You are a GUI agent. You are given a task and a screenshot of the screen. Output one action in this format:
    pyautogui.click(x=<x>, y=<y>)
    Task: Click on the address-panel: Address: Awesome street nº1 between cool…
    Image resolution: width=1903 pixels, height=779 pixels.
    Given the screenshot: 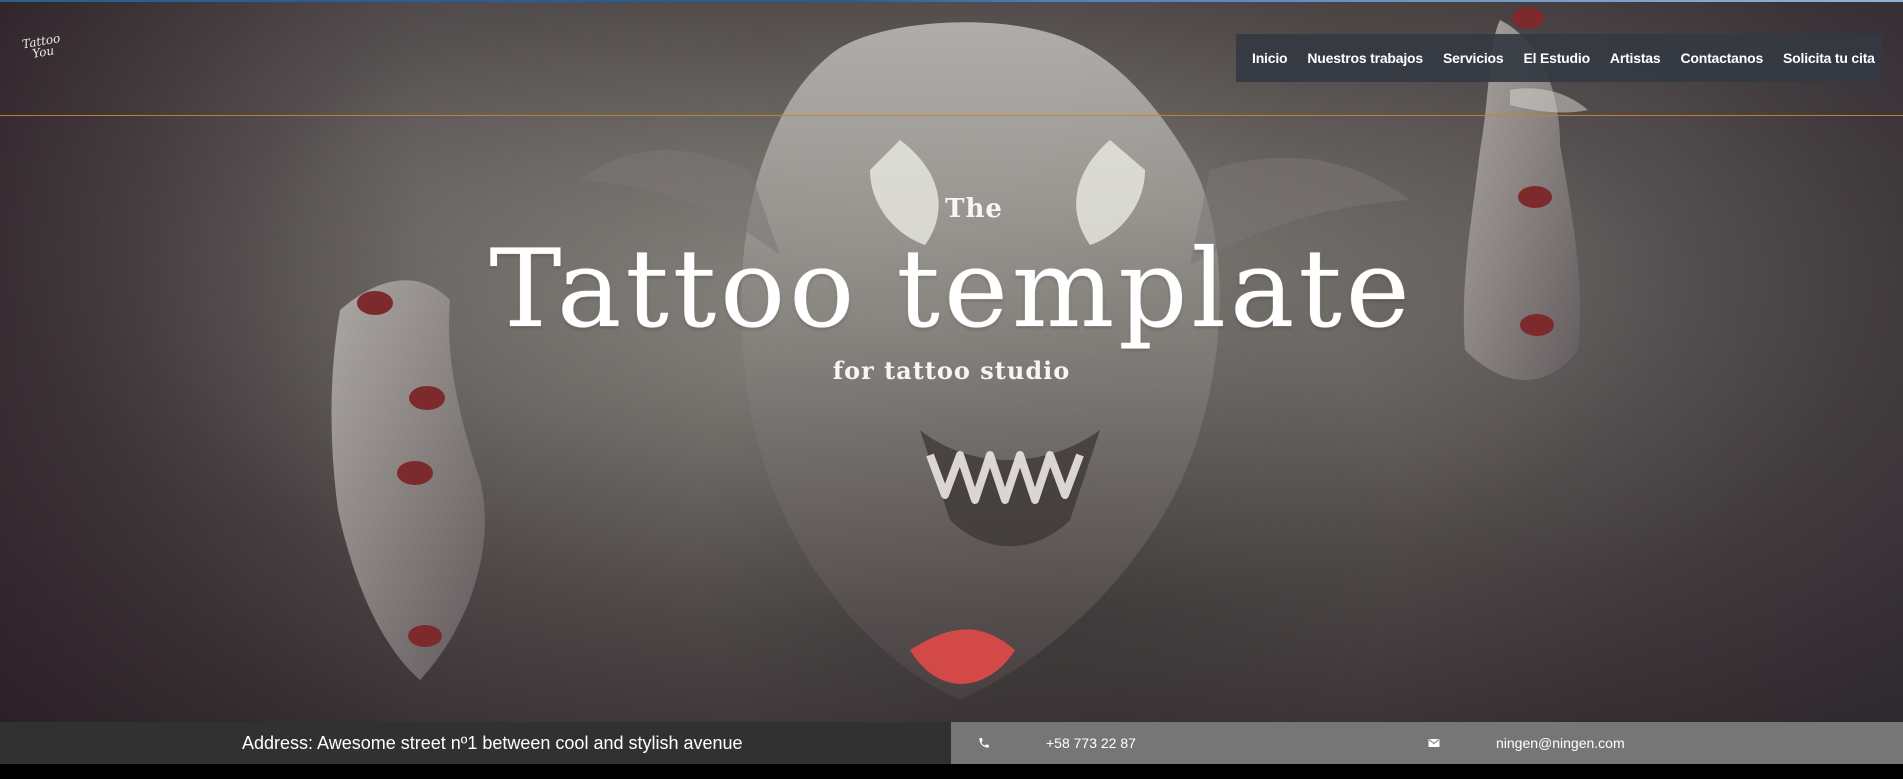 What is the action you would take?
    pyautogui.click(x=475, y=743)
    